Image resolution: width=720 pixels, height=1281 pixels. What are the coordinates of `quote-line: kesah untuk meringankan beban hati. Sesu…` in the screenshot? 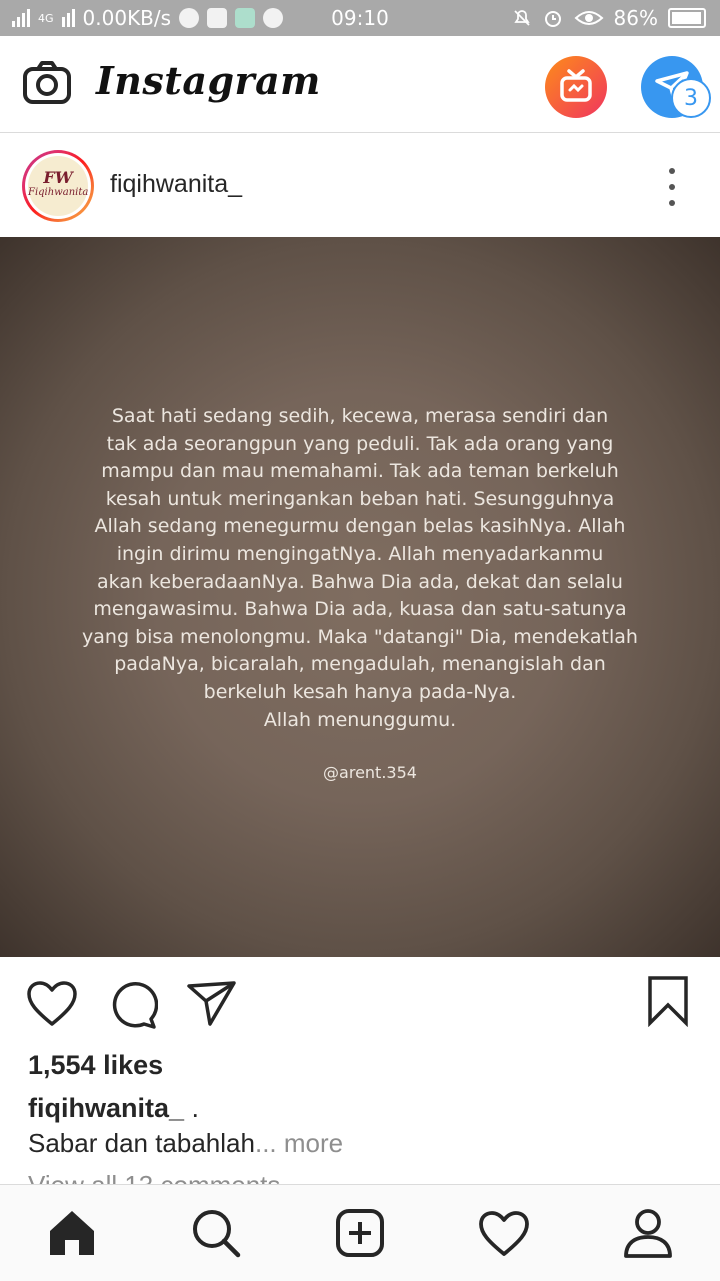 It's located at (360, 498).